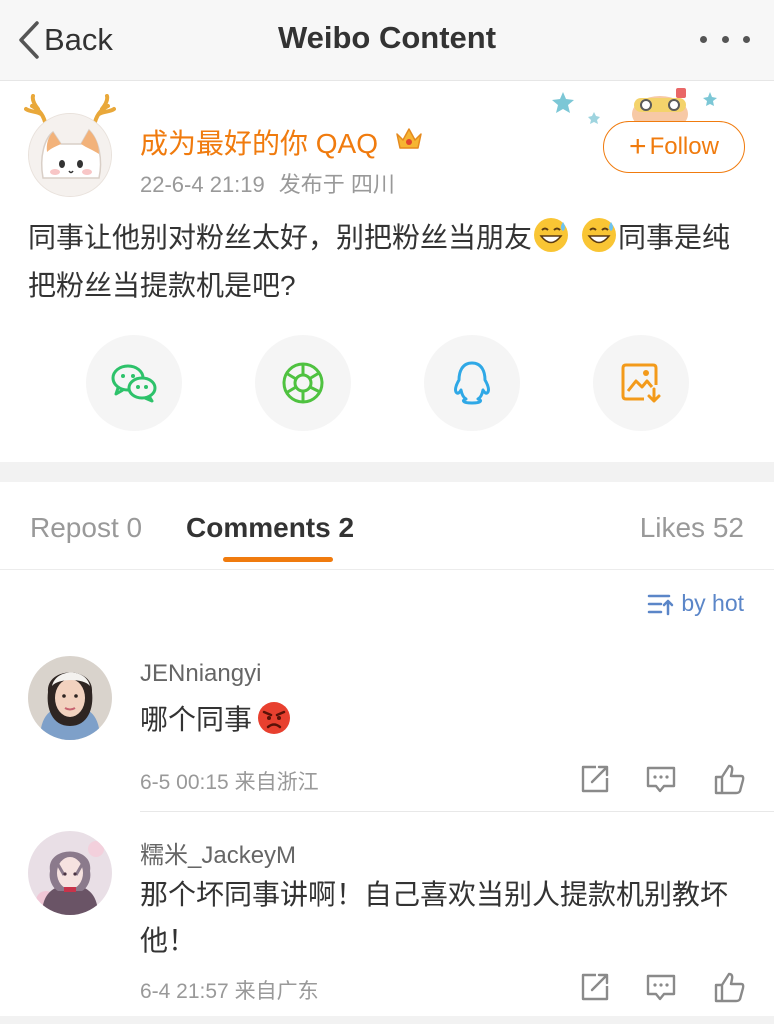 The image size is (774, 1024). What do you see at coordinates (278, 559) in the screenshot?
I see `active-tab-indicator` at bounding box center [278, 559].